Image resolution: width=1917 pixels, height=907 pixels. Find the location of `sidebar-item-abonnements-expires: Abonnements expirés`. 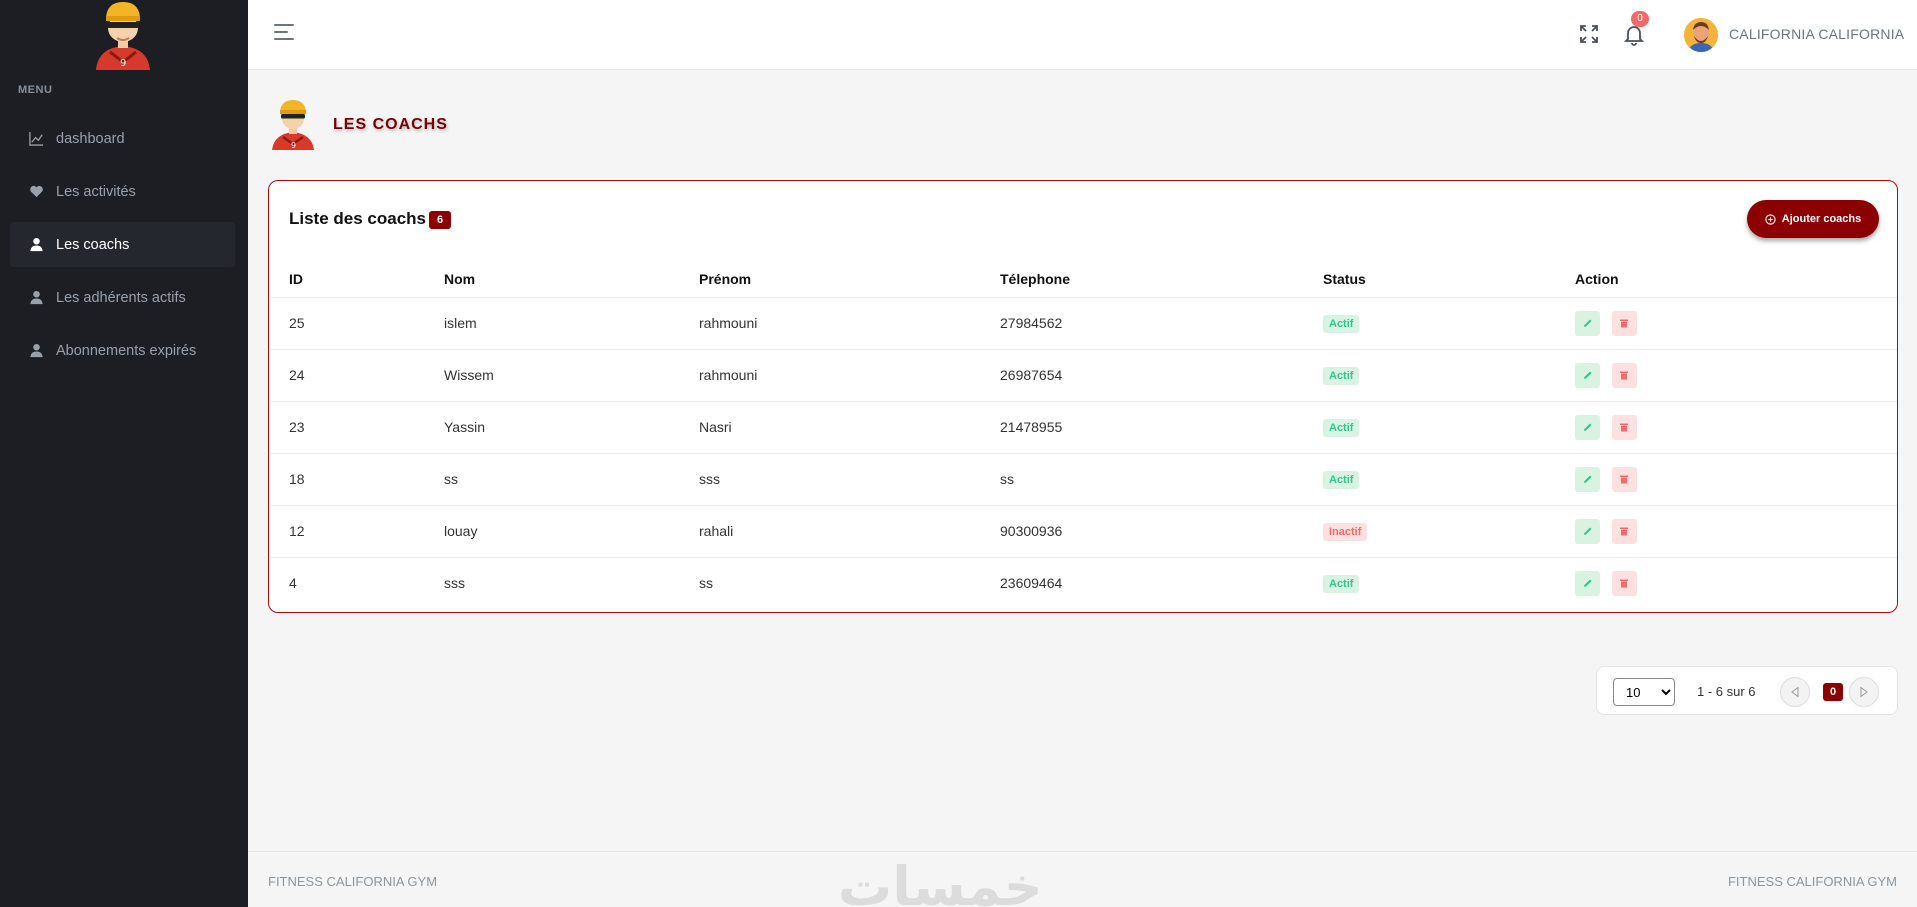

sidebar-item-abonnements-expires: Abonnements expirés is located at coordinates (122, 350).